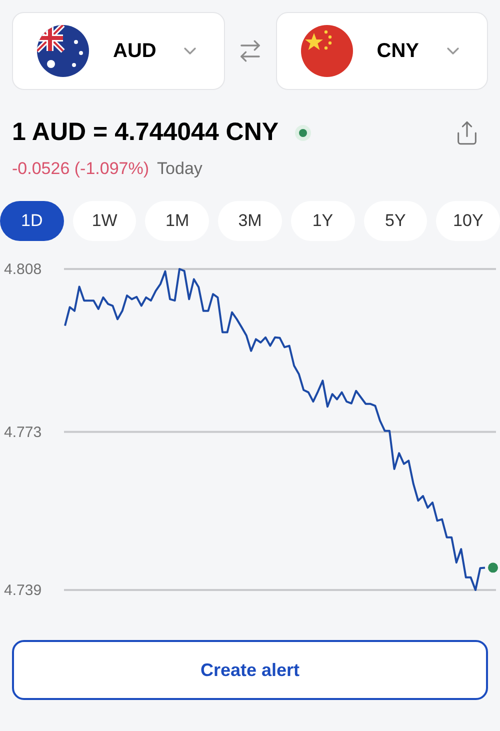 The image size is (500, 731). I want to click on range-tab: 3M, so click(250, 221).